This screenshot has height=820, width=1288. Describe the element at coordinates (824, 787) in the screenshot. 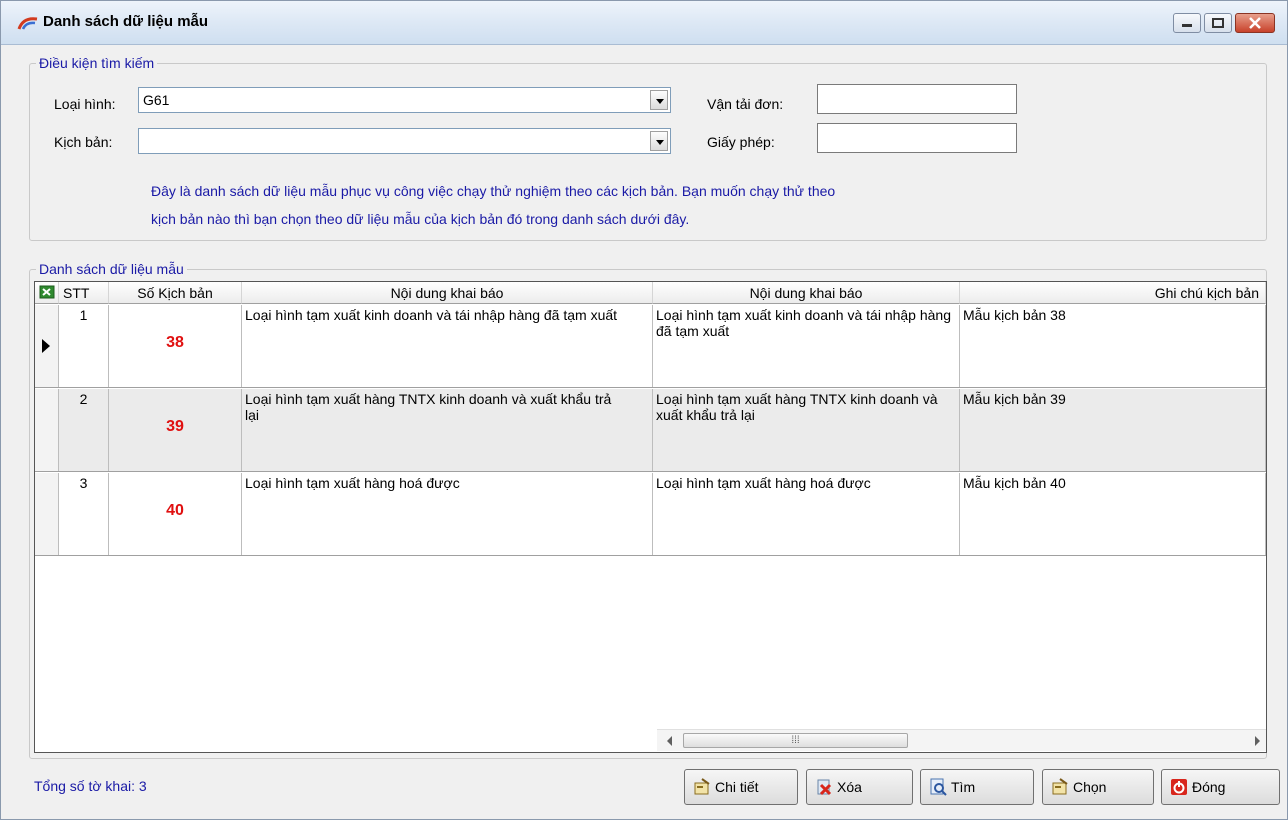

I see `delete-icon` at that location.